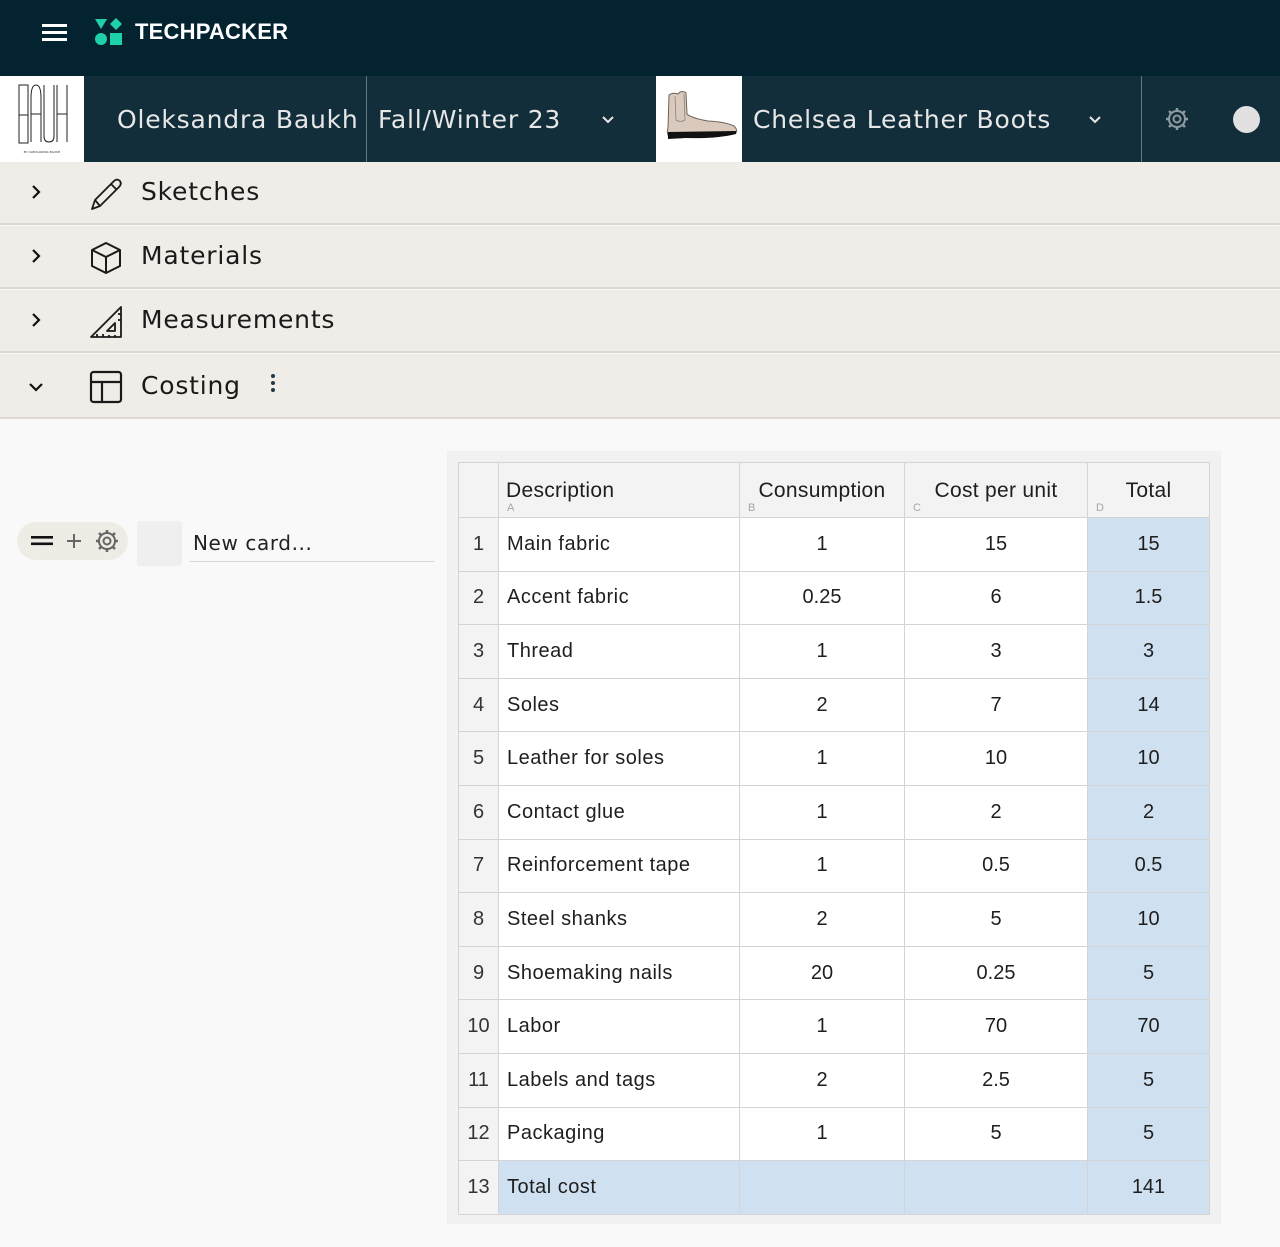 The image size is (1280, 1247). What do you see at coordinates (619, 490) in the screenshot?
I see `column-header-description: Description A` at bounding box center [619, 490].